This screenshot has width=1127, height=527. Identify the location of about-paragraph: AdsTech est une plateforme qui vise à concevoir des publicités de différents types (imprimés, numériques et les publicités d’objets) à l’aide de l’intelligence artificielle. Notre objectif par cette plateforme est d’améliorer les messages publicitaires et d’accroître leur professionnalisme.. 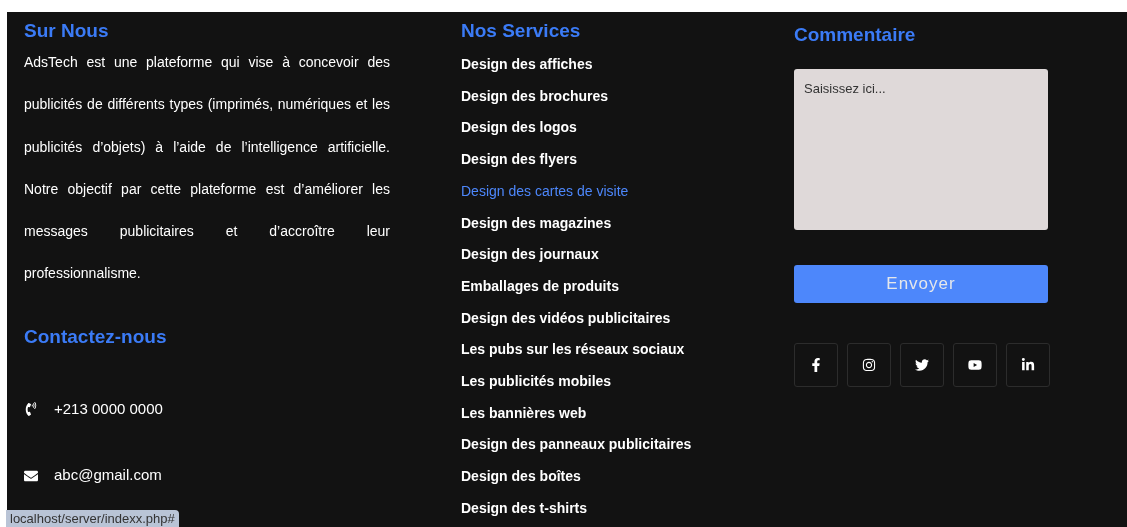
(207, 168).